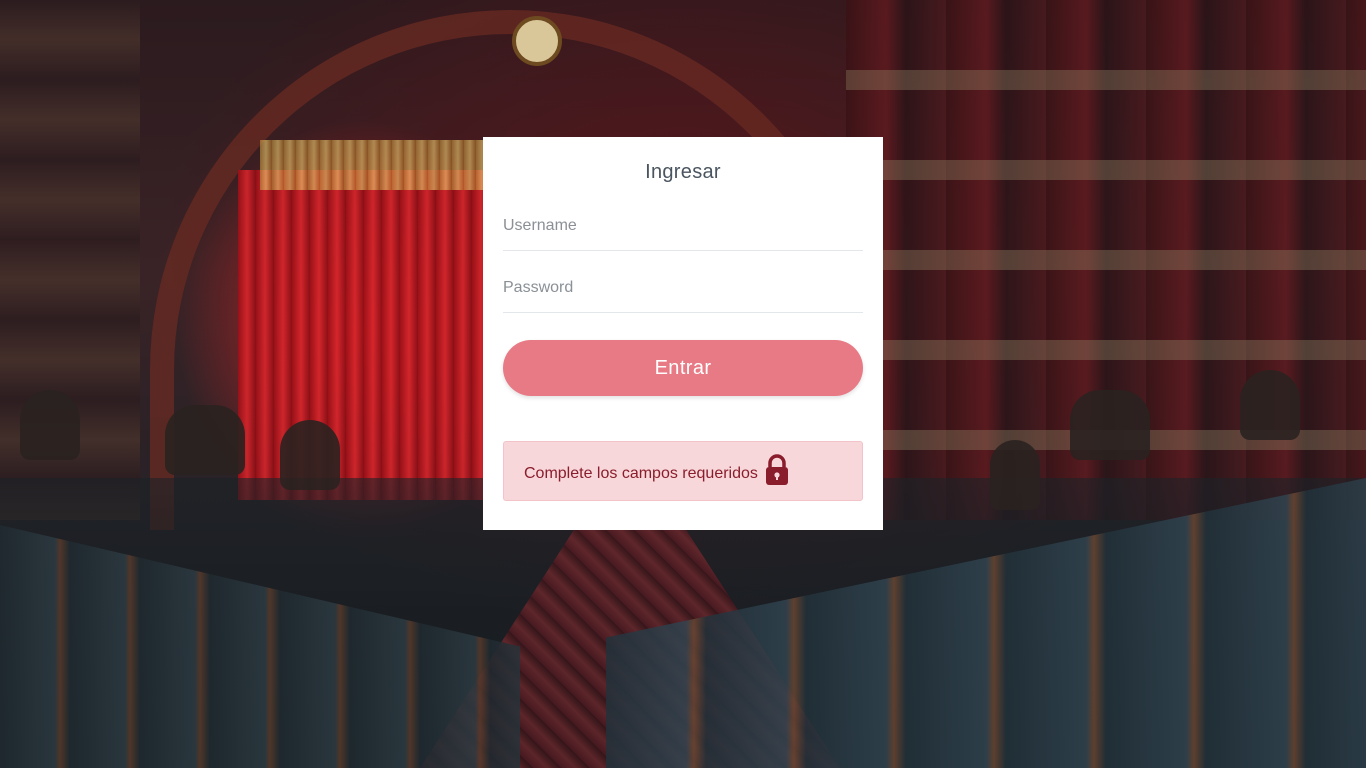  I want to click on login-submit-button: Entrar, so click(683, 368).